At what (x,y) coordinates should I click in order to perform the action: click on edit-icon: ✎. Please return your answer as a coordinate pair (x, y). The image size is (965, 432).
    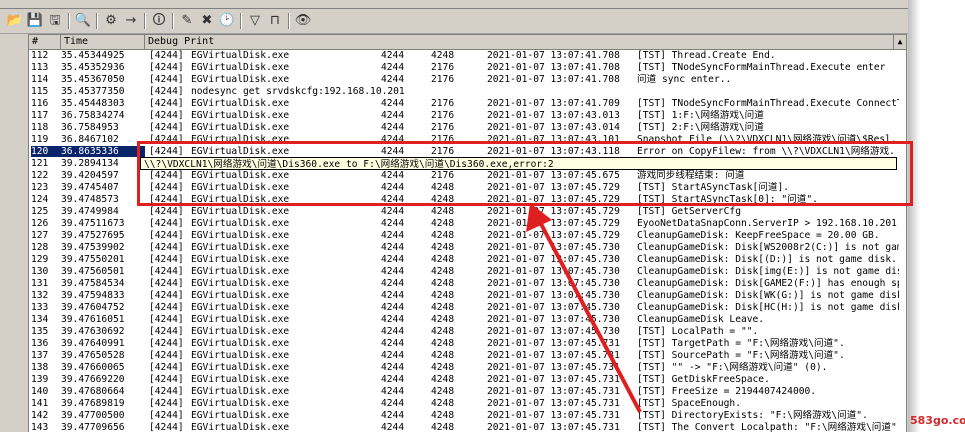
    Looking at the image, I should click on (187, 21).